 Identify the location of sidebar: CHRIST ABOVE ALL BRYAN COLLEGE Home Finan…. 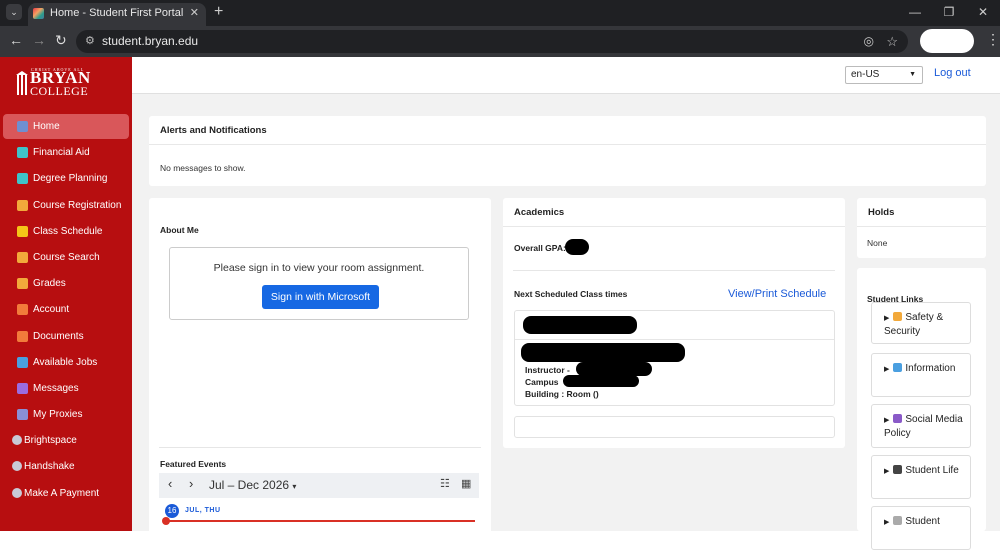
(66, 294).